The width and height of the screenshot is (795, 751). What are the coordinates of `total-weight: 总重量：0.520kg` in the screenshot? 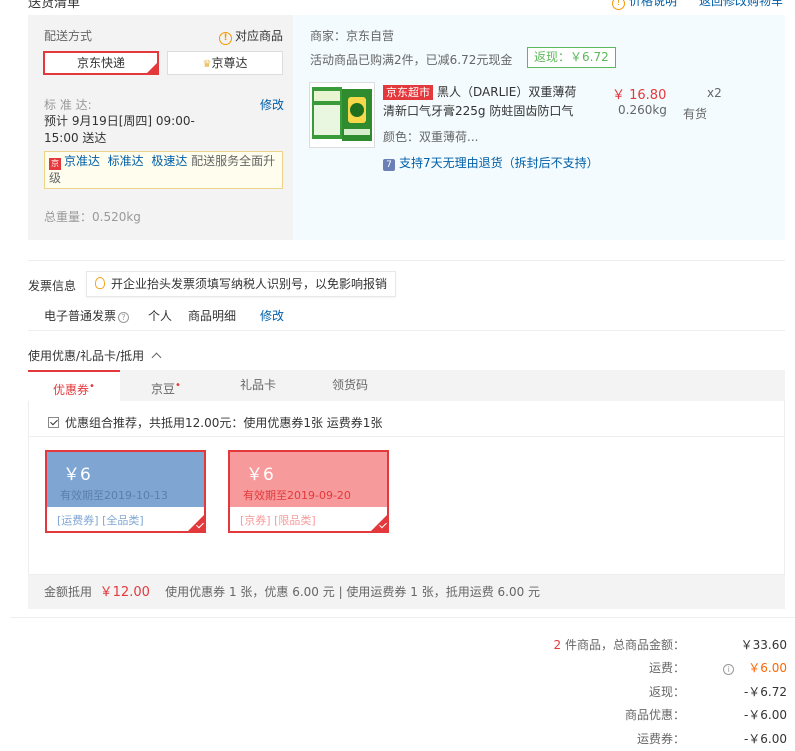 It's located at (92, 217).